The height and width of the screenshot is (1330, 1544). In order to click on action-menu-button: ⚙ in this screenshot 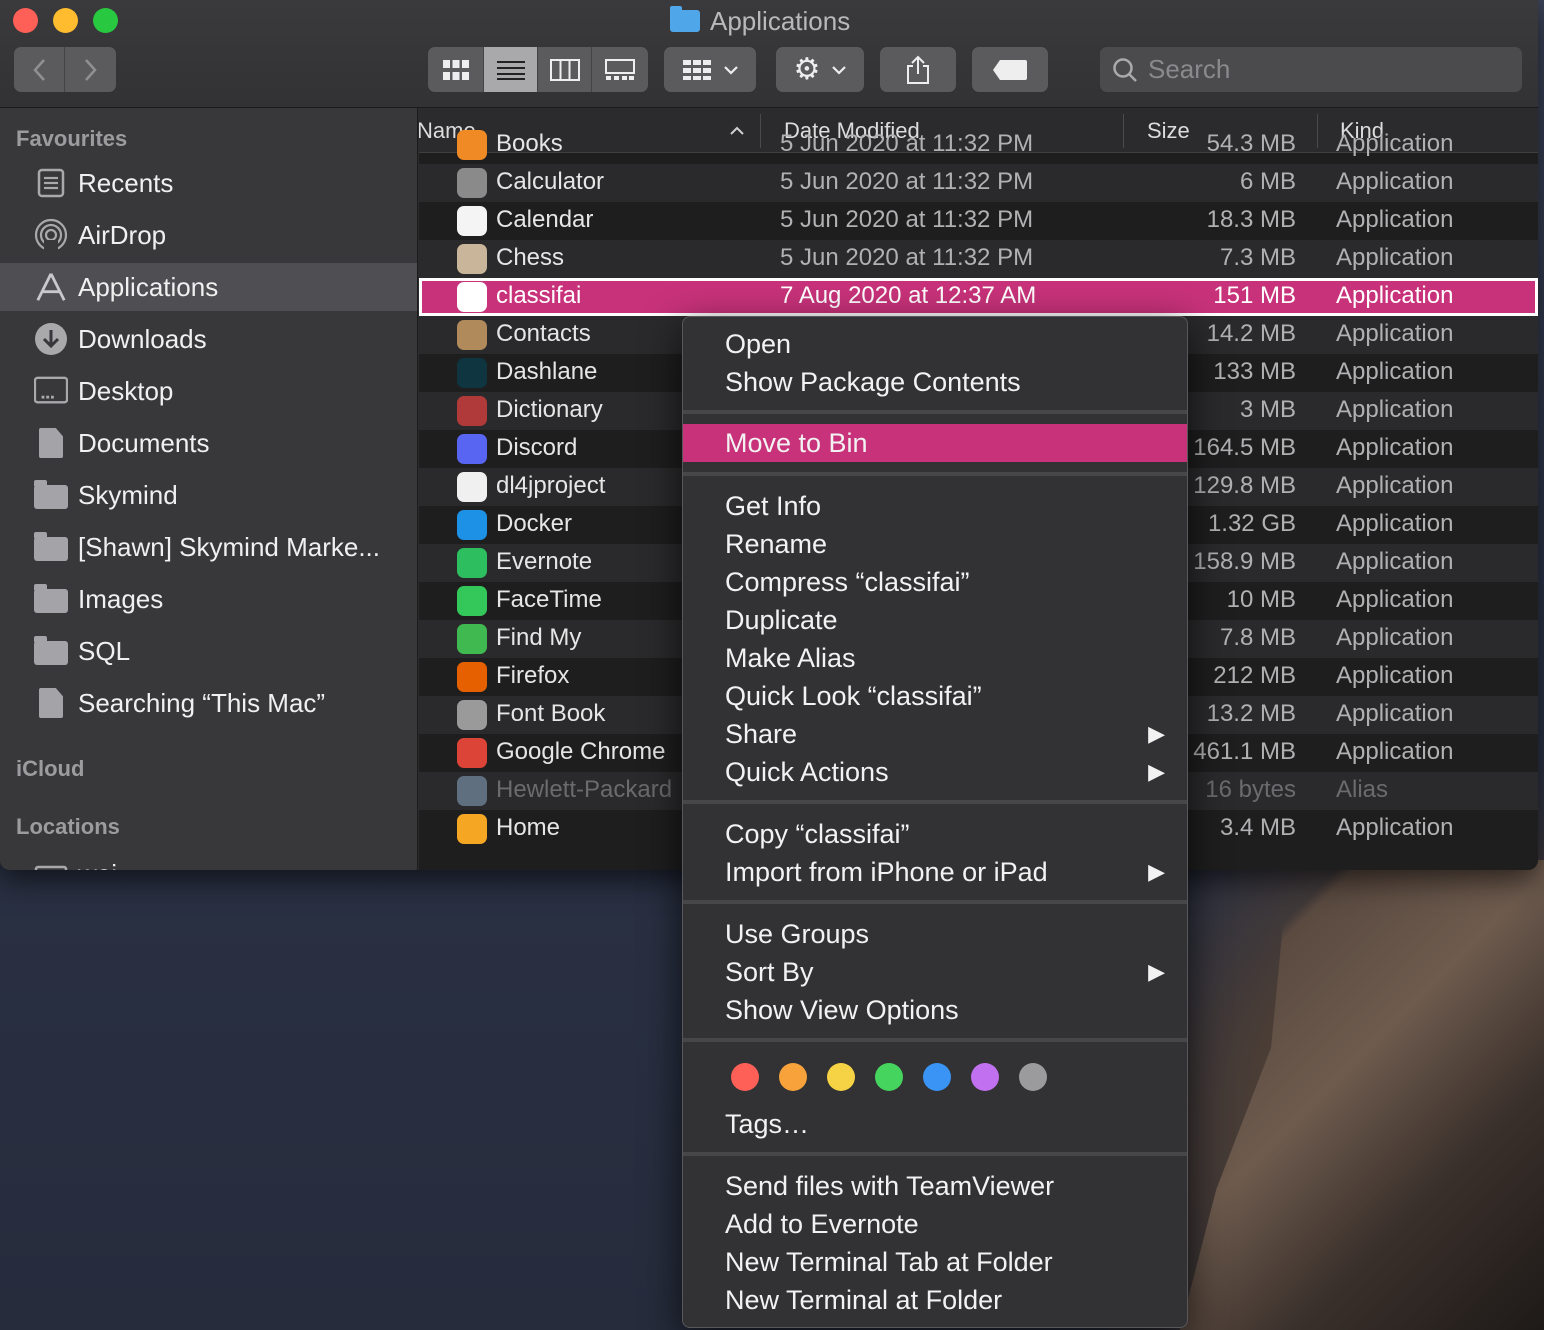, I will do `click(820, 69)`.